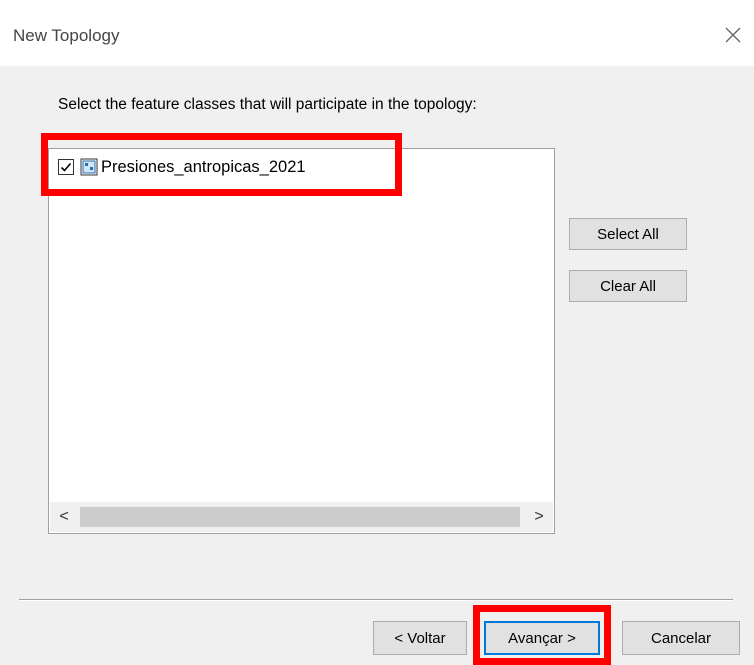 The image size is (754, 665). I want to click on select-all-button: Select All, so click(628, 234).